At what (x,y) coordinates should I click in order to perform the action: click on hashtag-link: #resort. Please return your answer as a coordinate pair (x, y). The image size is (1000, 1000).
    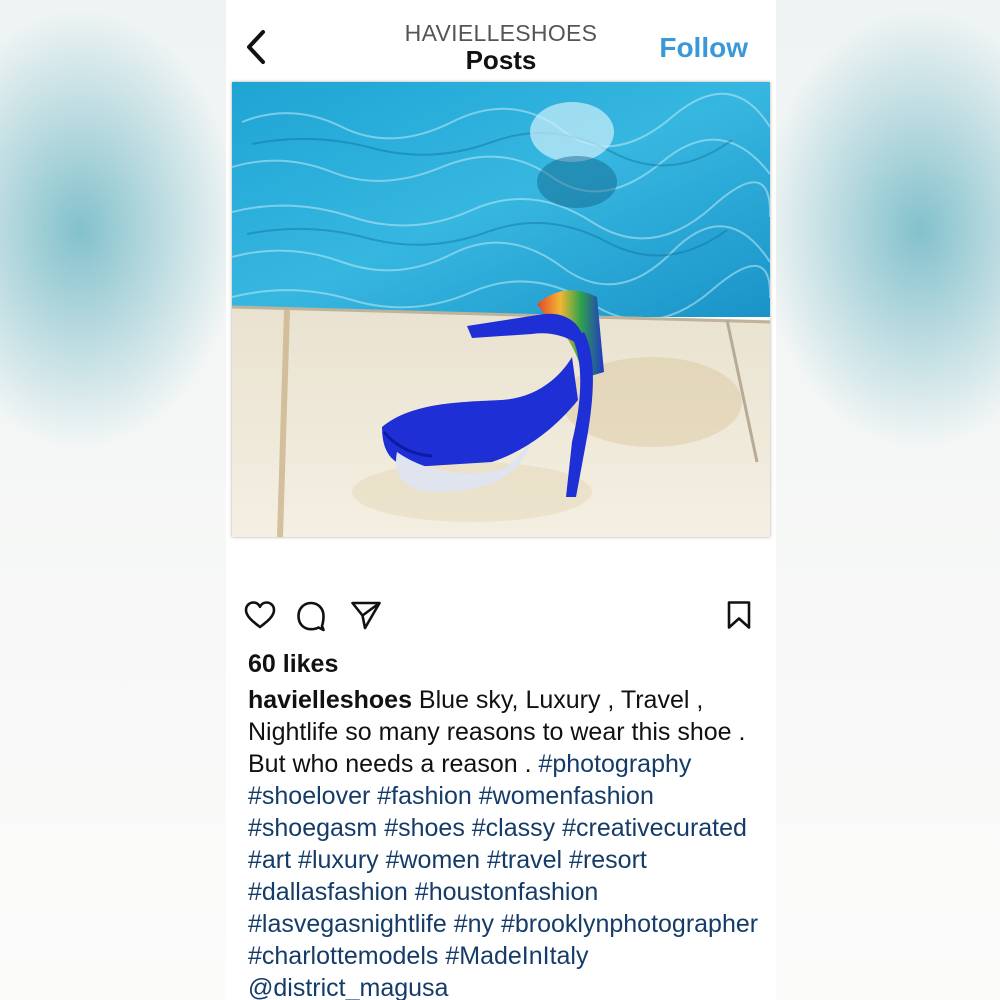
    Looking at the image, I should click on (608, 860).